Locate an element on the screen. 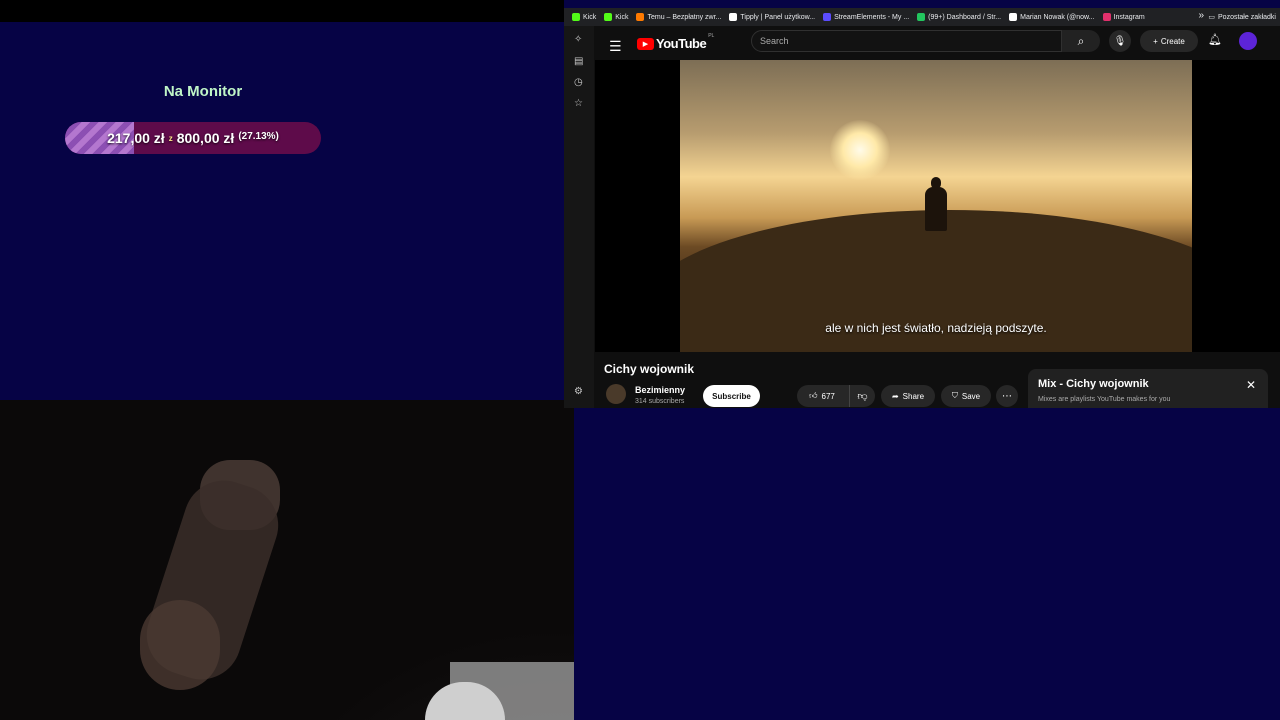 The image size is (1280, 720). other-bookmarks-label: Pozostałe zakładki is located at coordinates (1247, 17).